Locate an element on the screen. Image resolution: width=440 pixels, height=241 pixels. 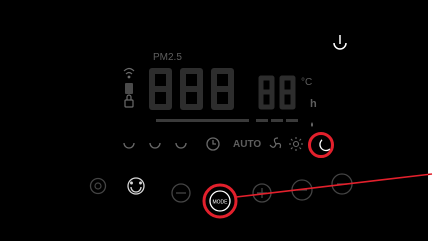
mode-button-label: MODE is located at coordinates (221, 203).